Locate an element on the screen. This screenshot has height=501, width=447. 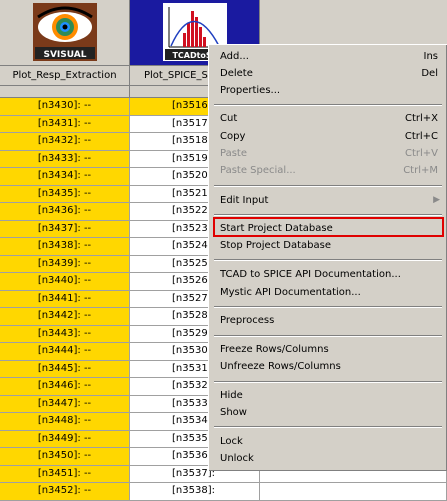
menu-item-unfreeze-rows-columns: Unfreeze Rows/Columns is located at coordinates (328, 366).